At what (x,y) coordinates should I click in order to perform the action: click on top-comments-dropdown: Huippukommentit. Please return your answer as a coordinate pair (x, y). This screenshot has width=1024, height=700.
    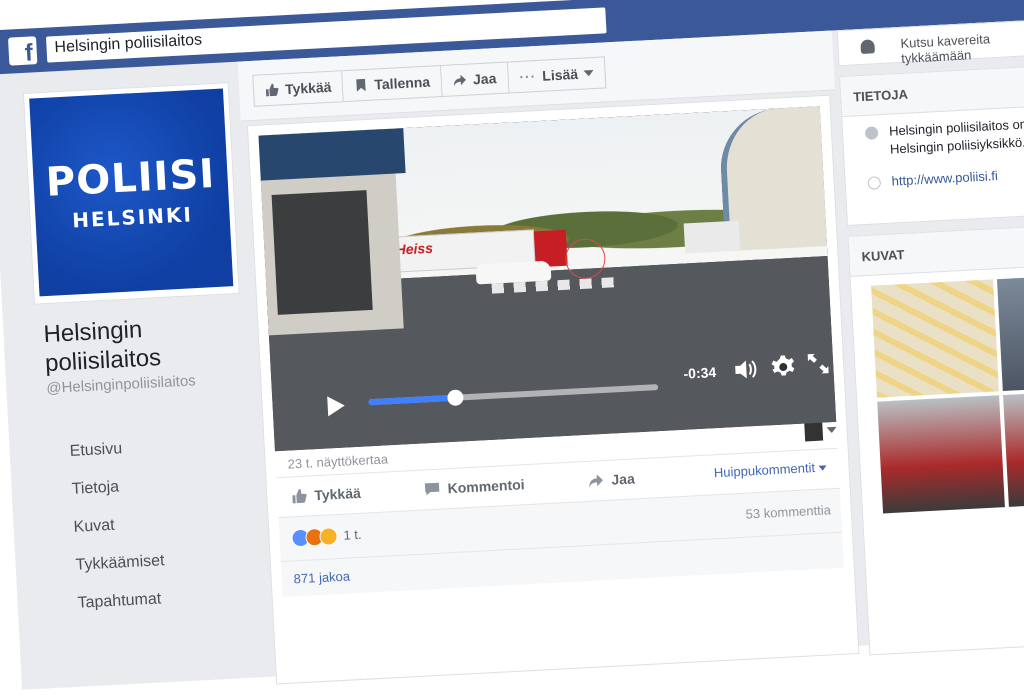
    Looking at the image, I should click on (770, 469).